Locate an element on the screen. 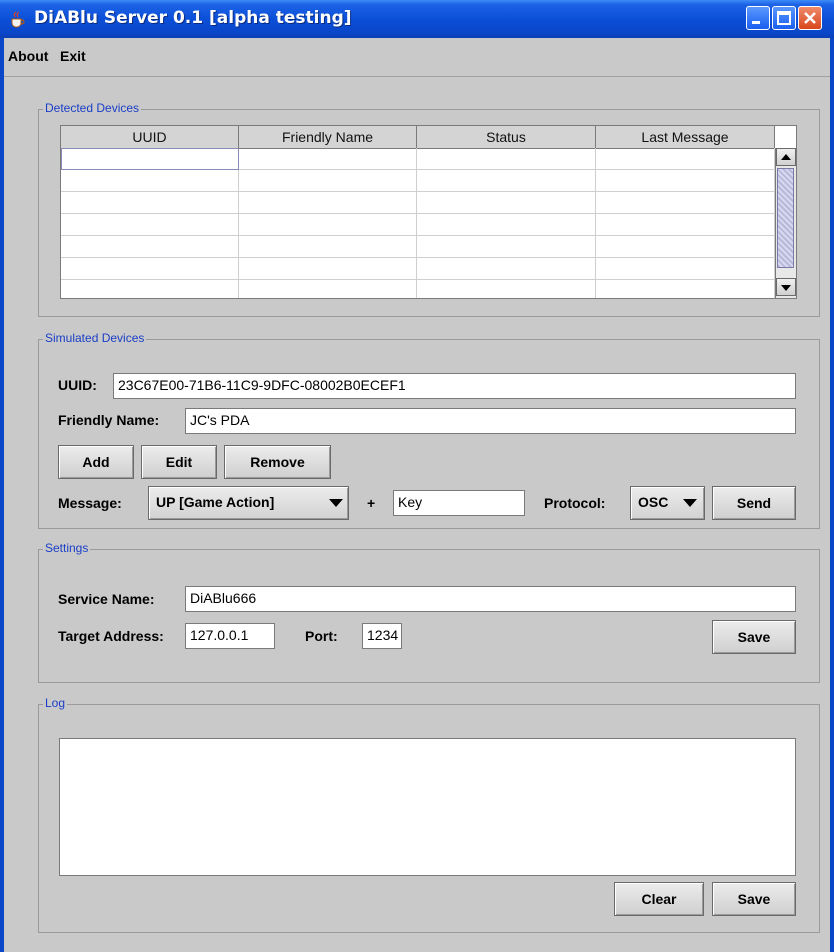  protocol-select: OSC is located at coordinates (667, 503).